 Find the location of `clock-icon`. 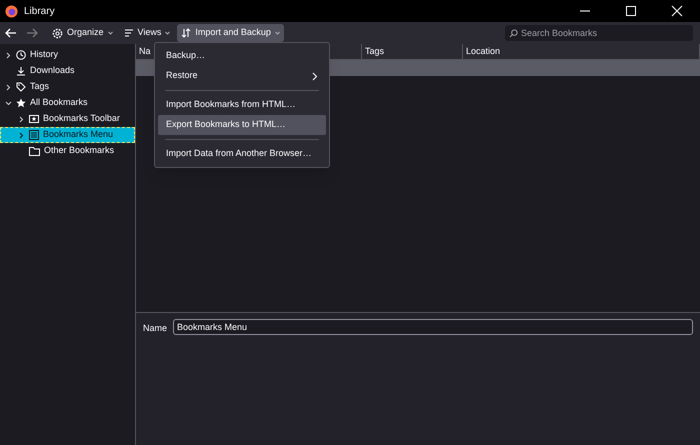

clock-icon is located at coordinates (21, 55).